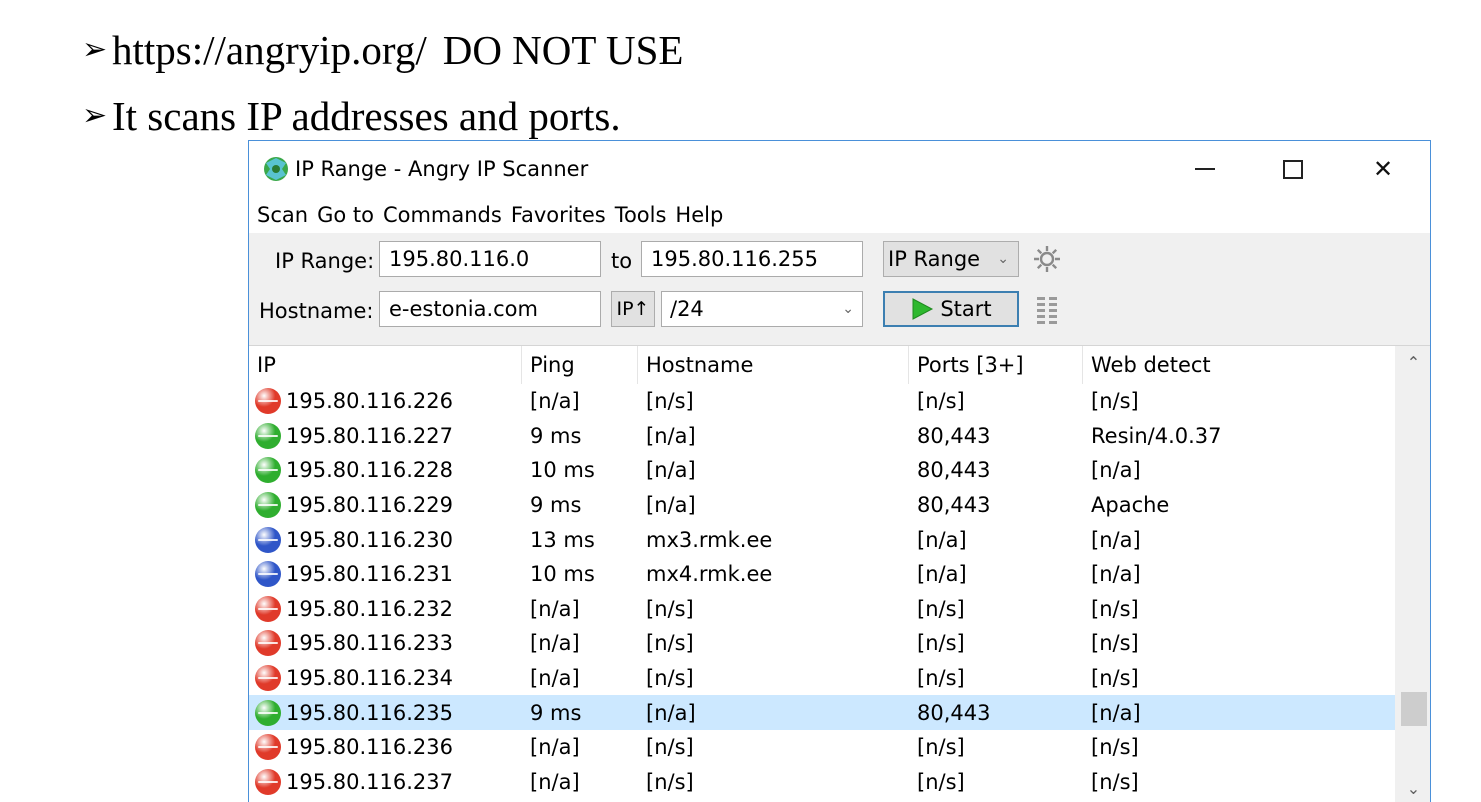  Describe the element at coordinates (839, 215) in the screenshot. I see `menu-bar: Scan Go to Commands Favorites Tools Help` at that location.